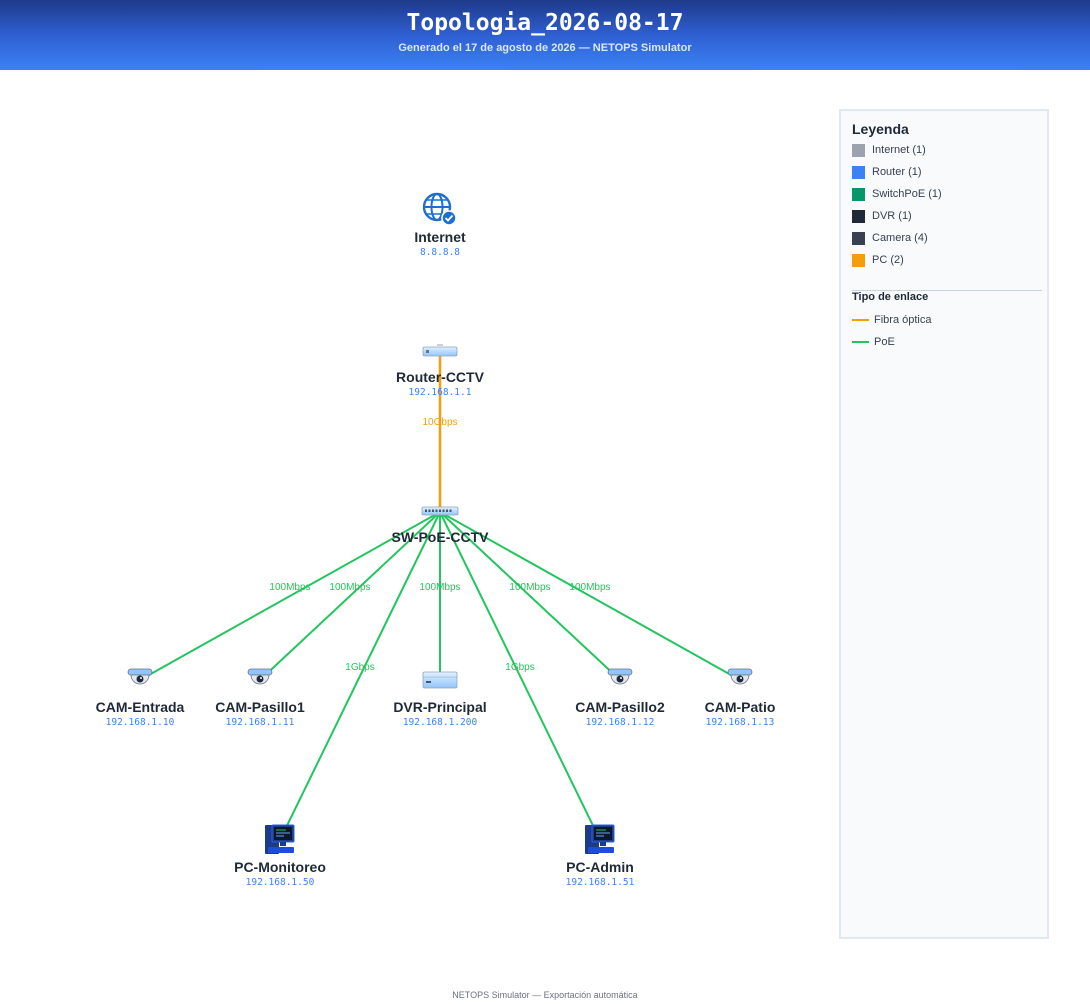 The height and width of the screenshot is (1004, 1090). What do you see at coordinates (892, 216) in the screenshot?
I see `legend-label: DVR (1)` at bounding box center [892, 216].